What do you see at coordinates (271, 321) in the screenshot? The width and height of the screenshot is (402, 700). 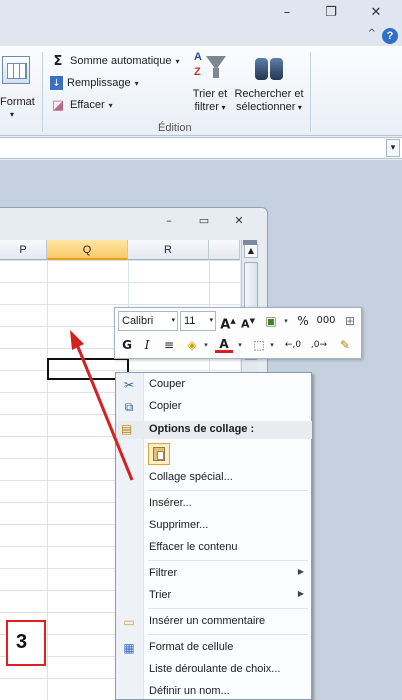 I see `accounting-format-icon: ▣` at bounding box center [271, 321].